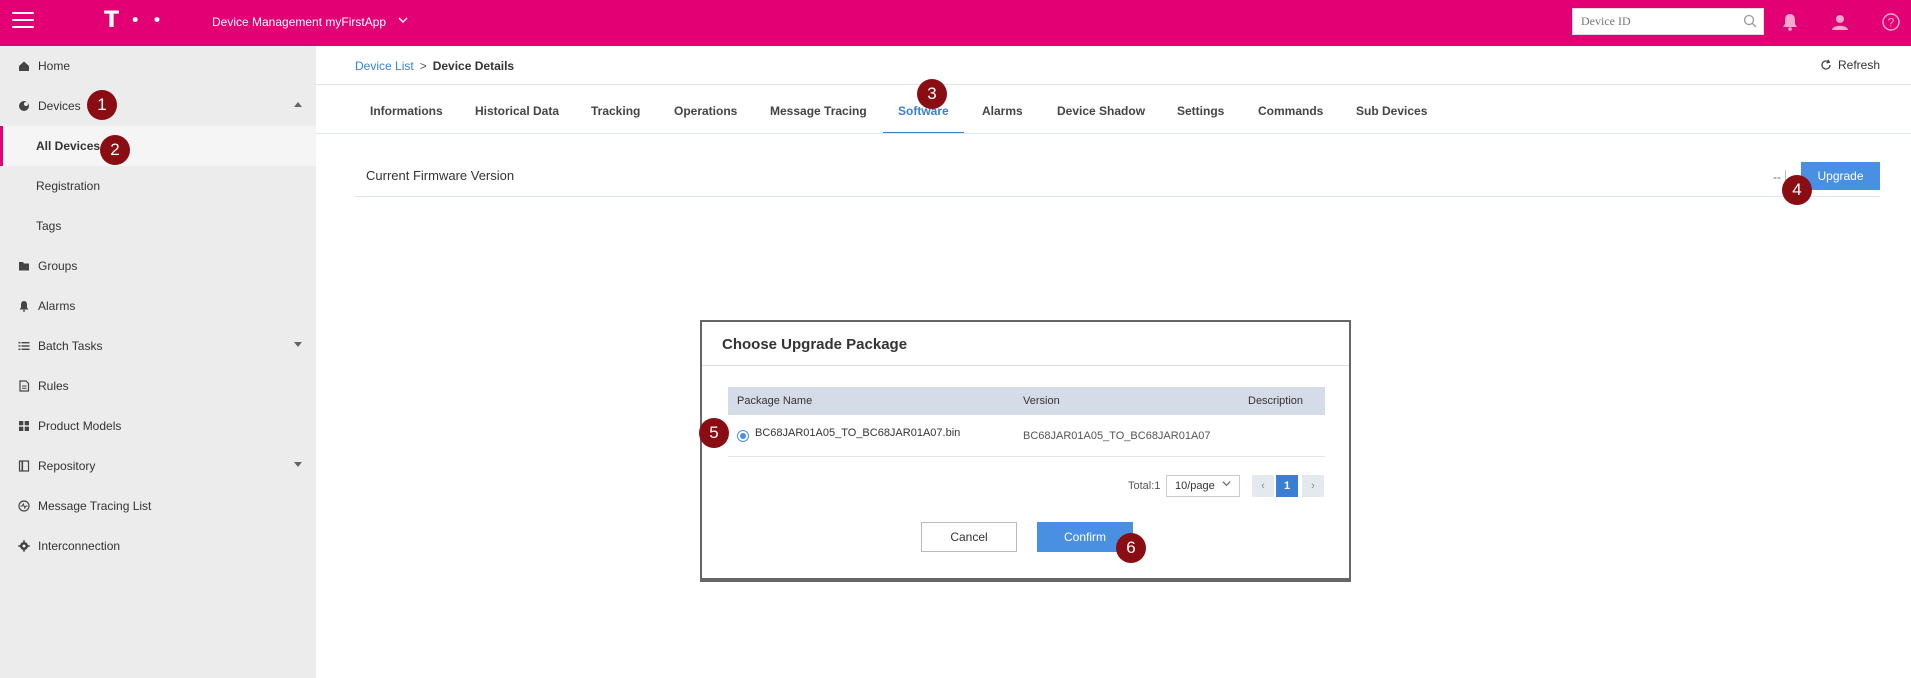 The height and width of the screenshot is (678, 1911). Describe the element at coordinates (815, 344) in the screenshot. I see `dialog-title: Choose Upgrade Package` at that location.